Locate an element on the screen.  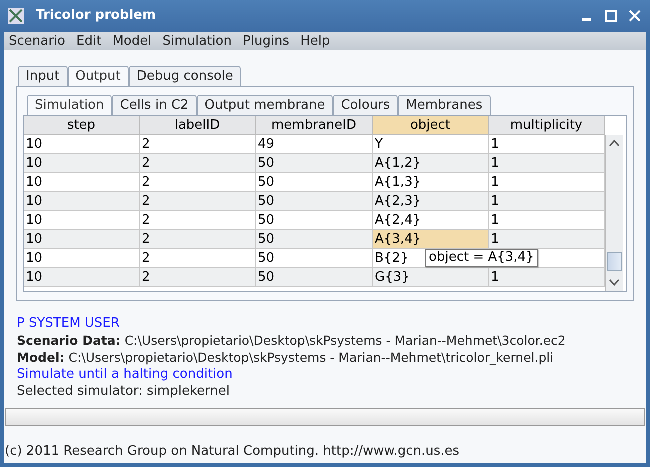
menu-item: Scenario is located at coordinates (37, 41).